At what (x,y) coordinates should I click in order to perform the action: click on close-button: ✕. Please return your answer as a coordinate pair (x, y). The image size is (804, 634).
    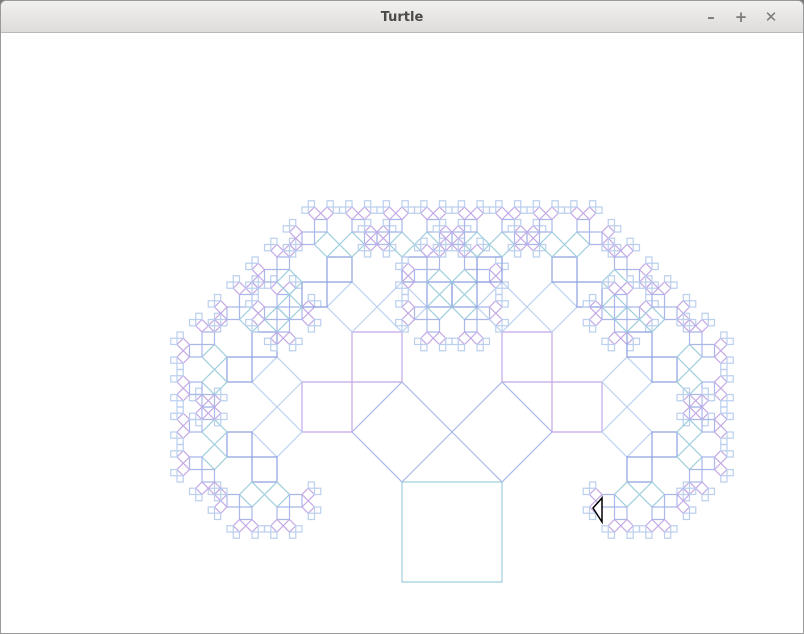
    Looking at the image, I should click on (771, 17).